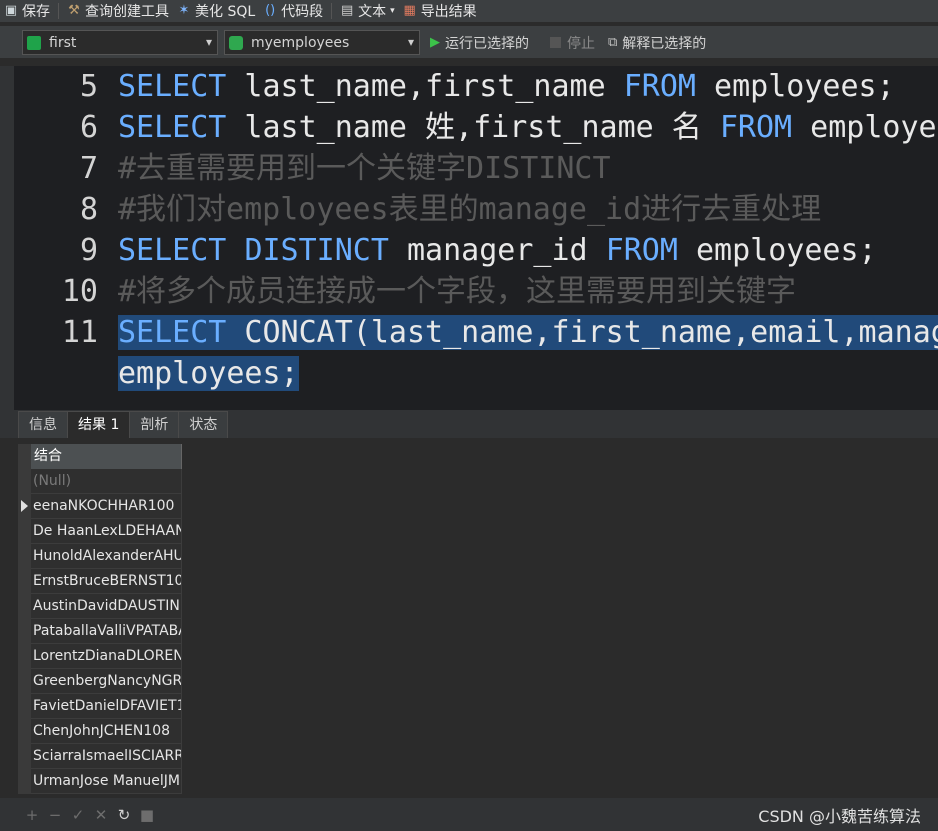  What do you see at coordinates (7, 238) in the screenshot?
I see `left-edge` at bounding box center [7, 238].